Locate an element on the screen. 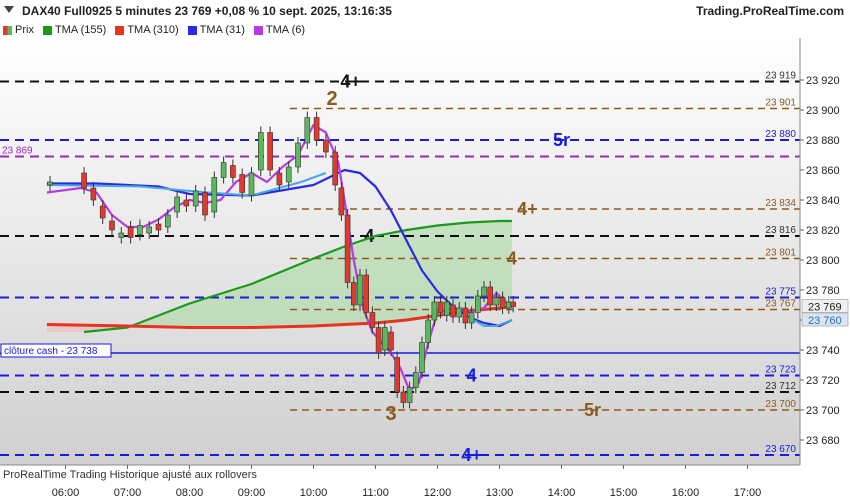 The height and width of the screenshot is (500, 850). x-tick-label: 07:00 is located at coordinates (128, 493).